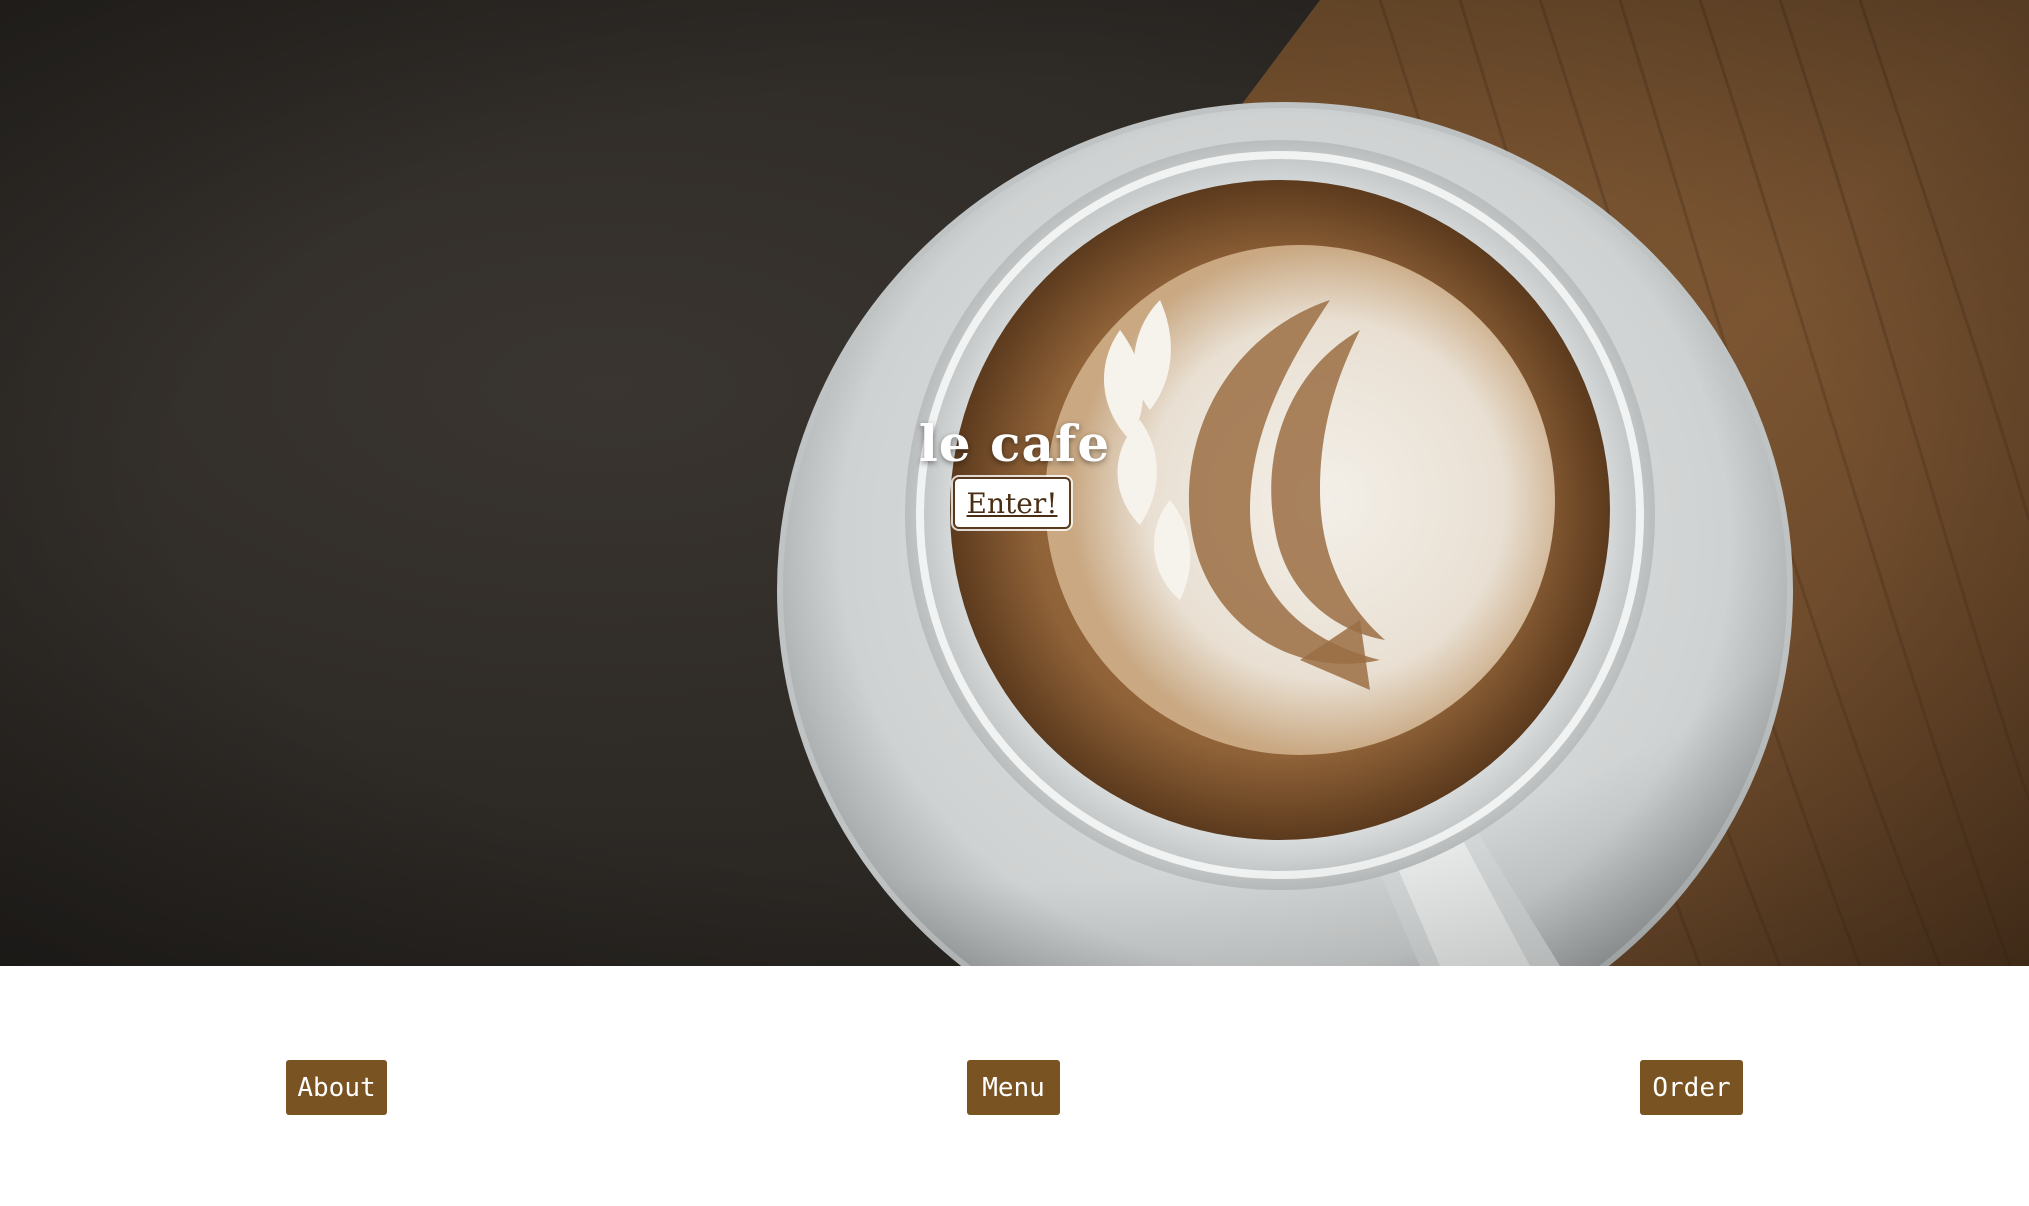 The height and width of the screenshot is (1206, 2029). I want to click on enter-button: Enter!, so click(1012, 503).